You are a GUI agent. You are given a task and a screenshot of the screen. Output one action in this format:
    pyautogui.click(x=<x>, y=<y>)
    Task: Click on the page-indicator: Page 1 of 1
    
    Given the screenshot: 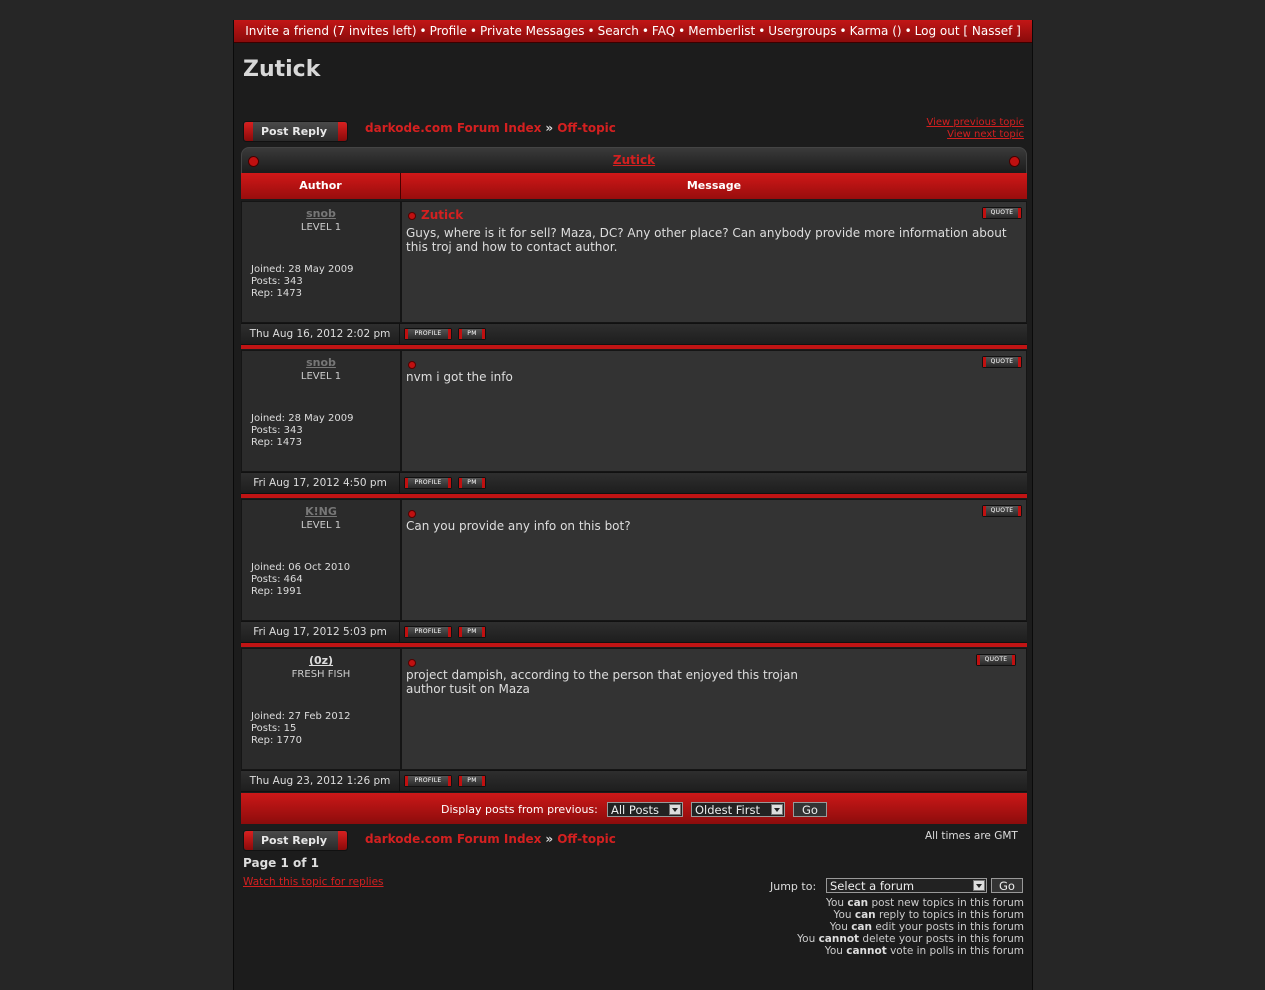 What is the action you would take?
    pyautogui.click(x=281, y=863)
    